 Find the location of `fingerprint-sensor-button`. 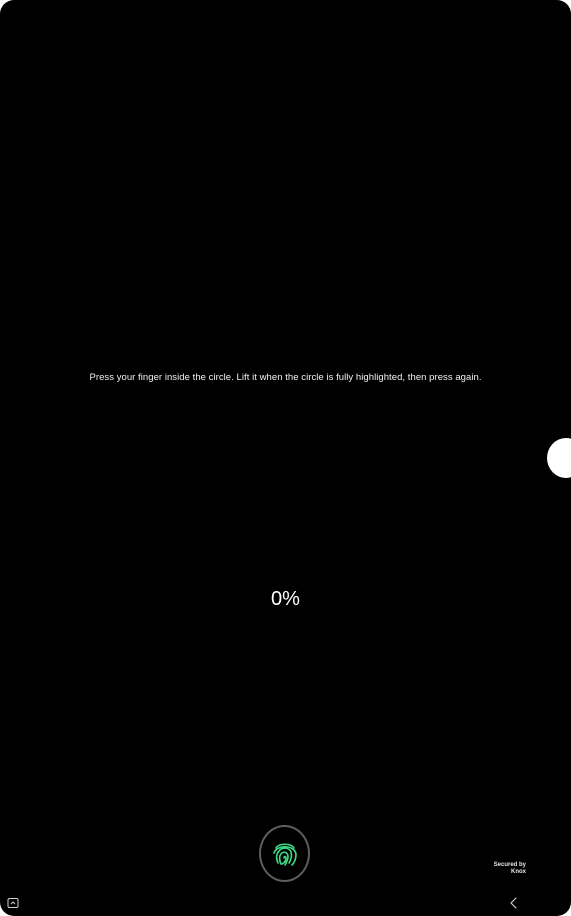

fingerprint-sensor-button is located at coordinates (284, 853).